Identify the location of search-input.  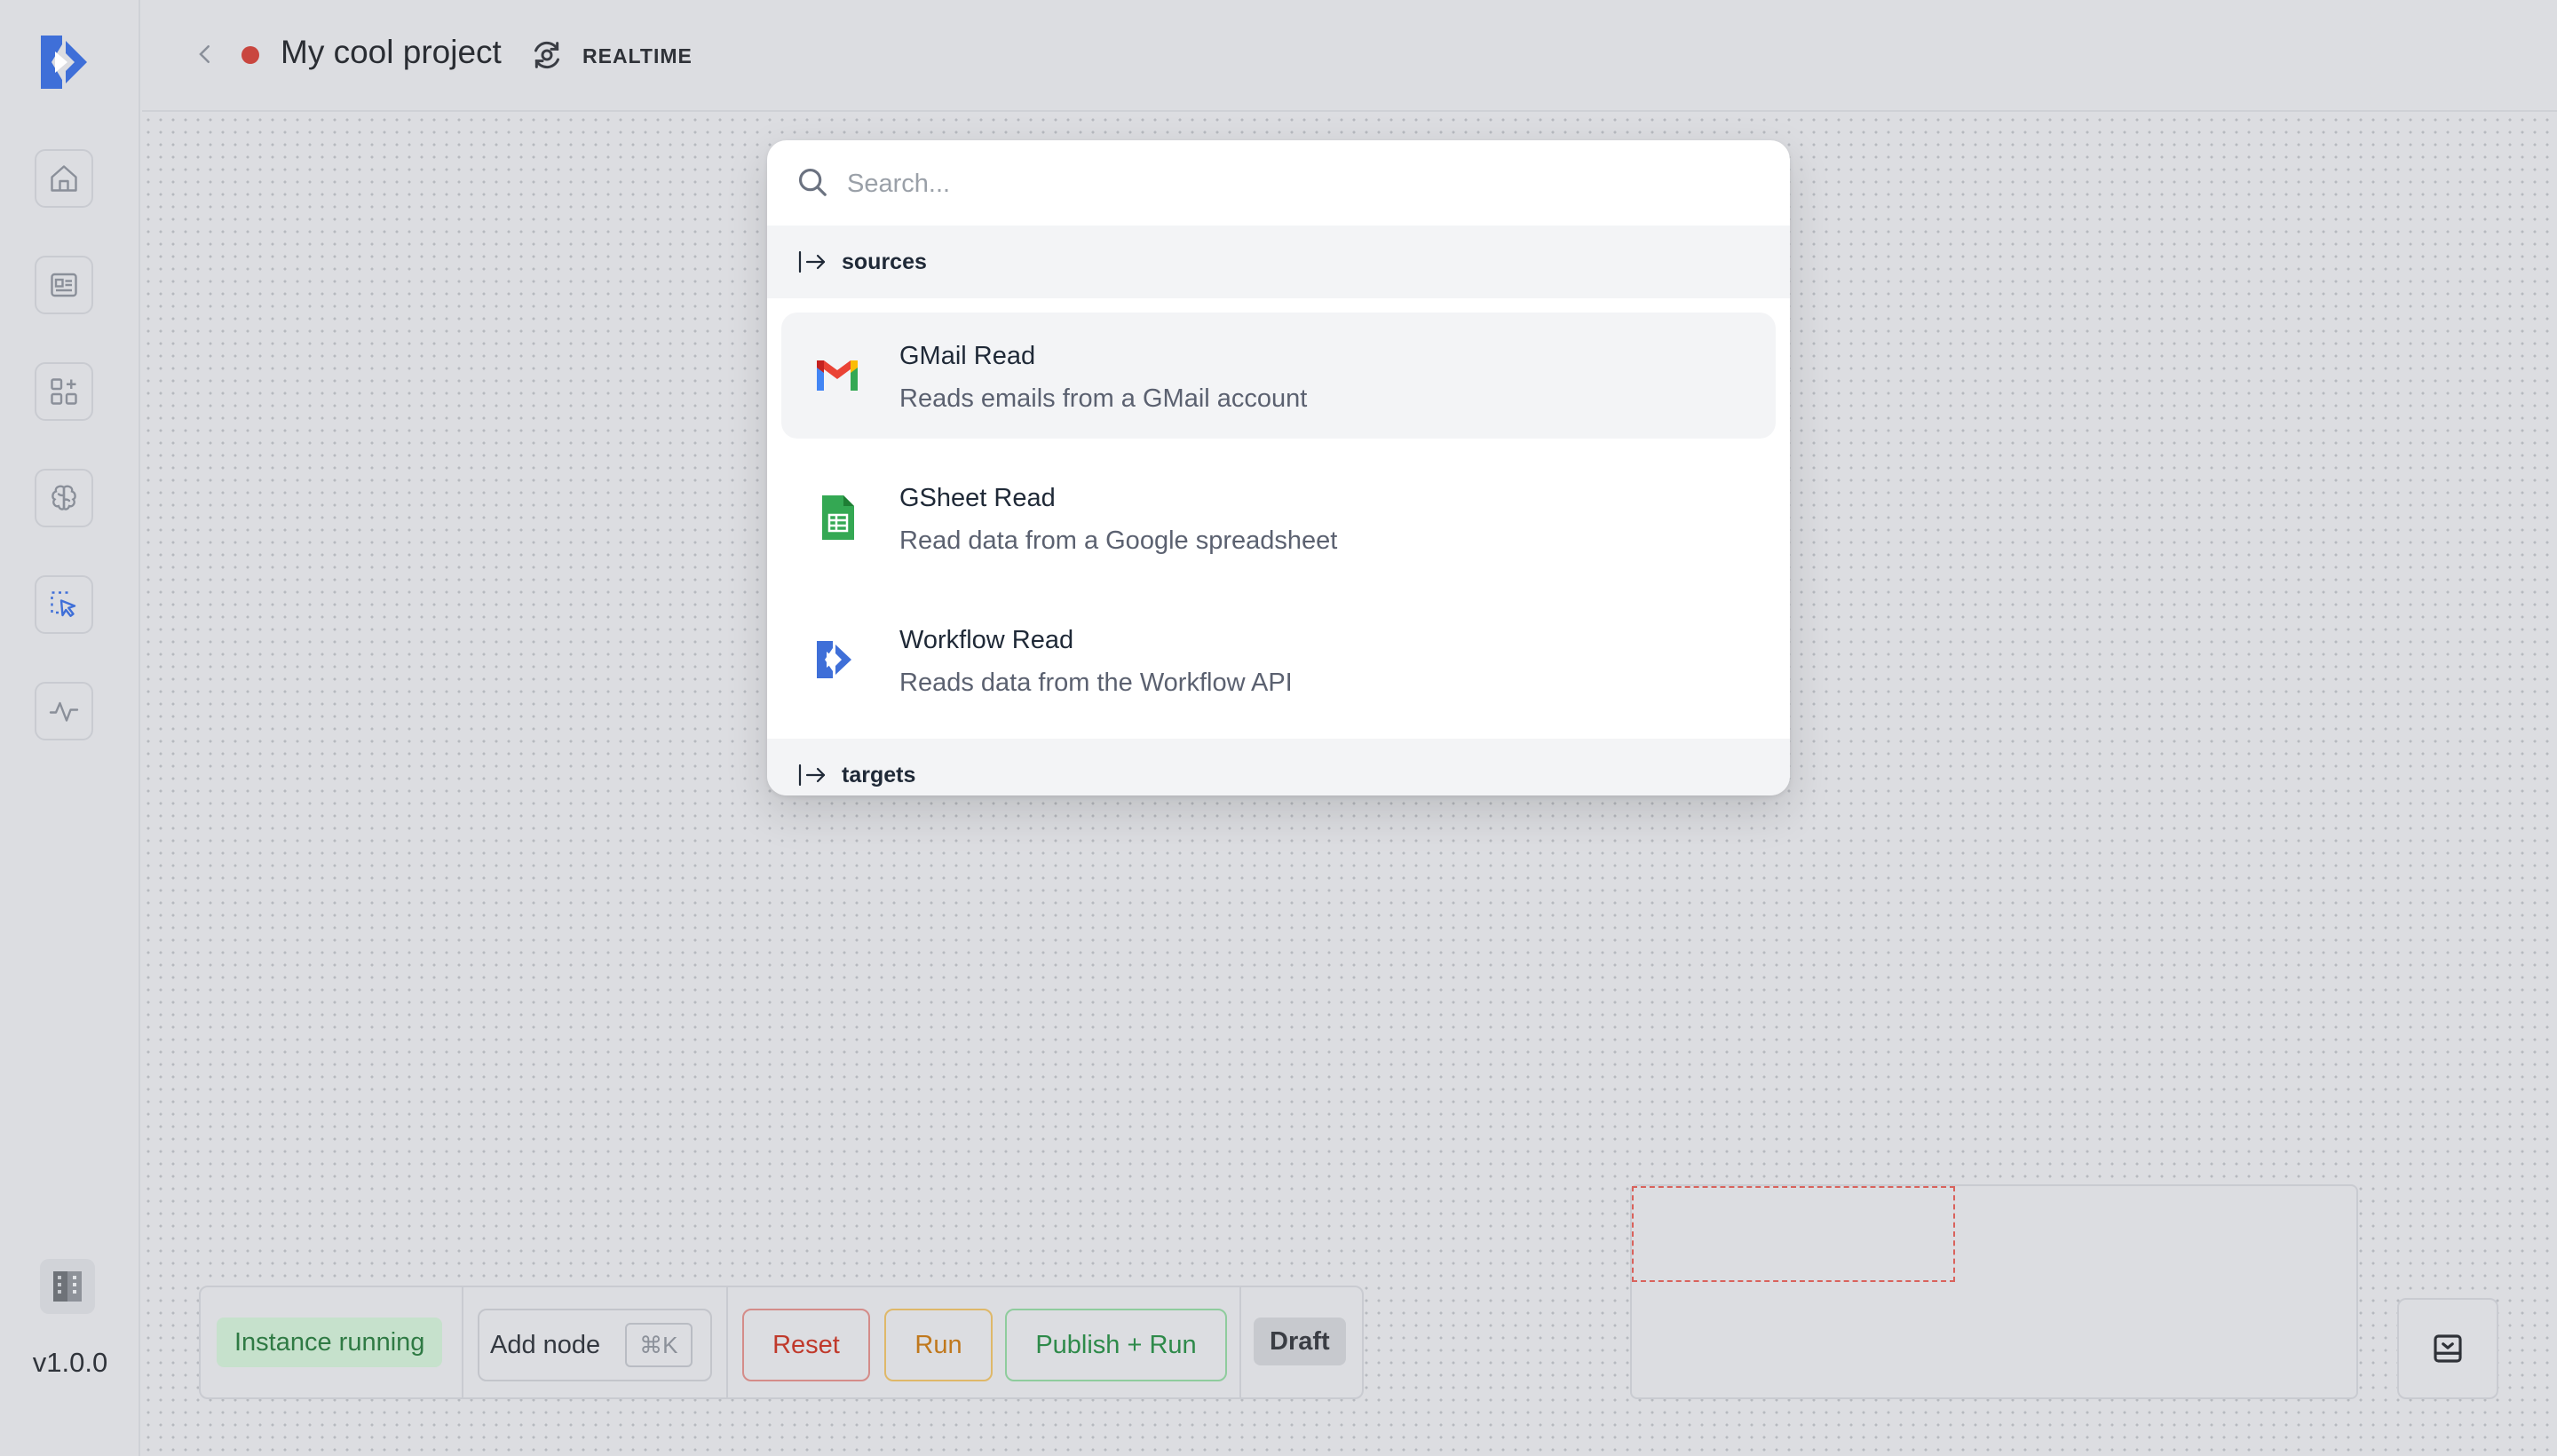
(1299, 184).